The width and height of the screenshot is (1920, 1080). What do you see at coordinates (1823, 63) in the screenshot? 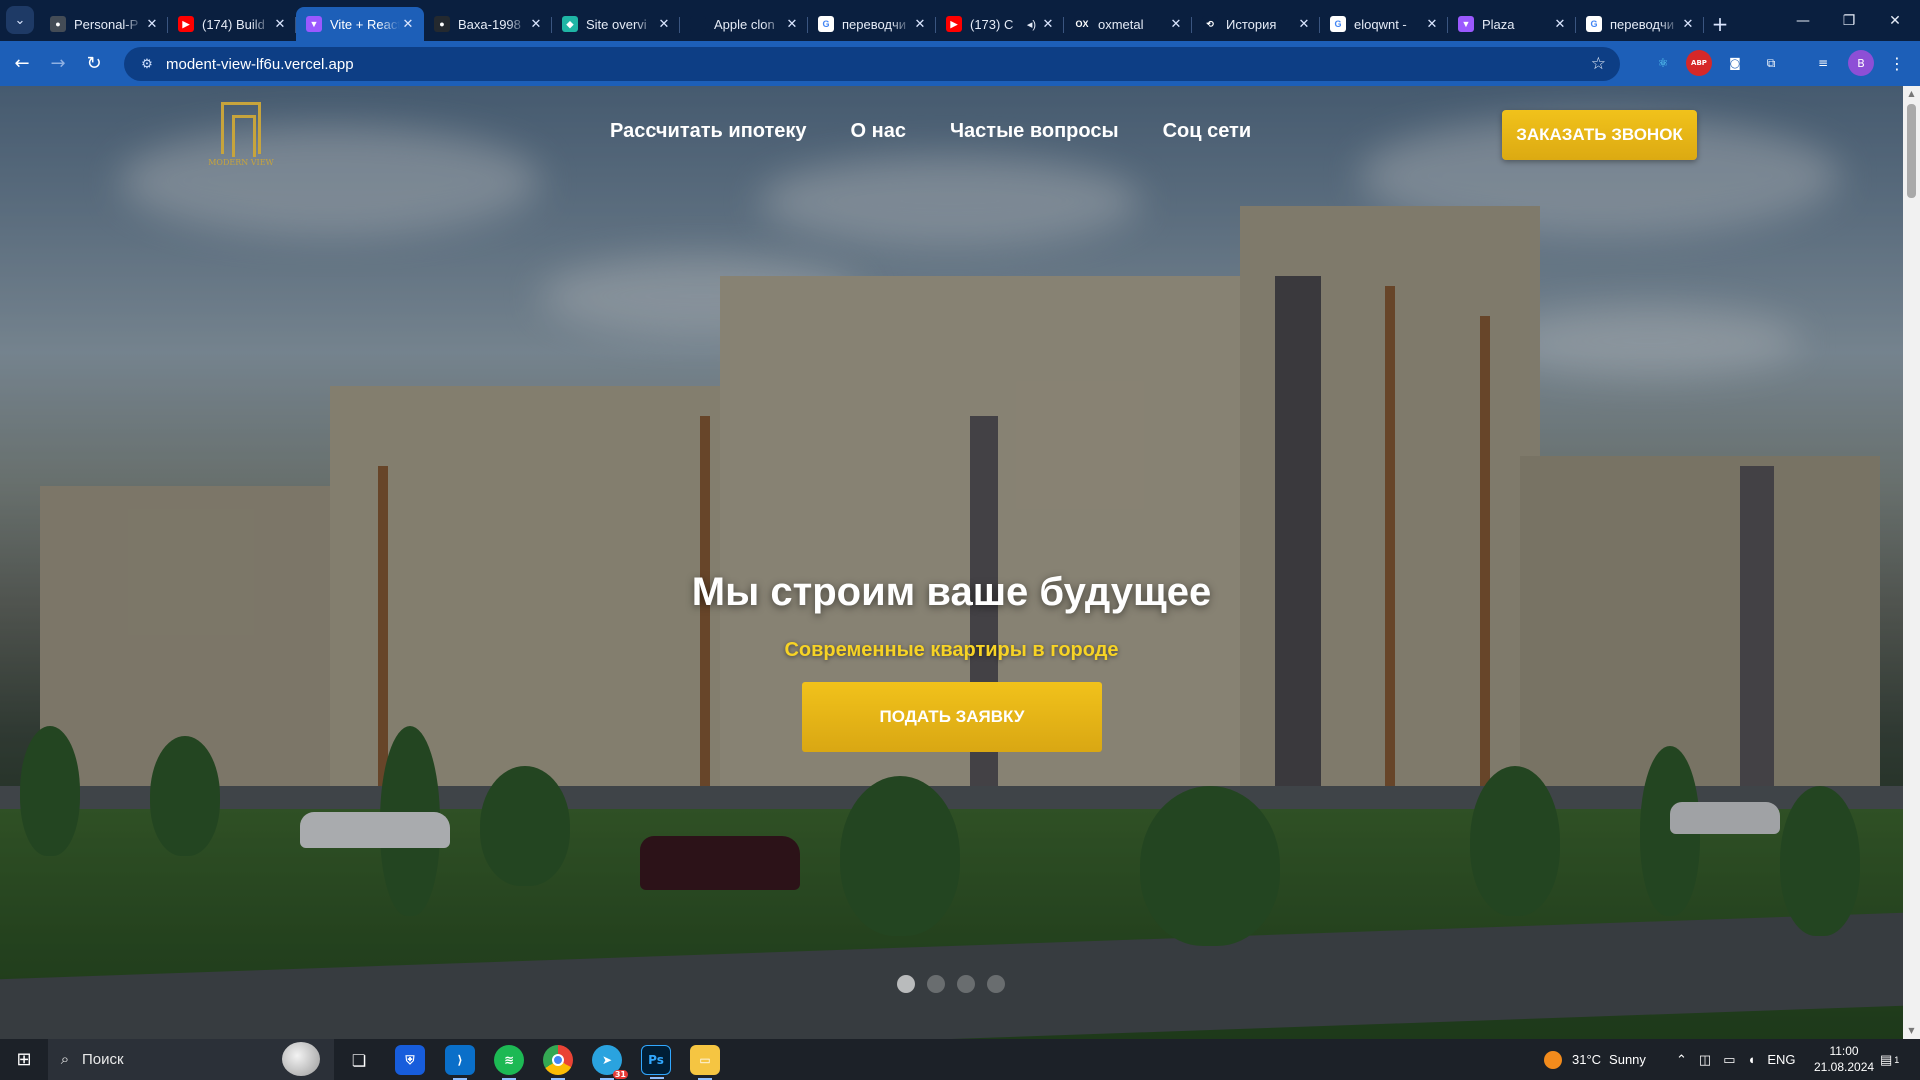
I see `media-icon: ≡` at bounding box center [1823, 63].